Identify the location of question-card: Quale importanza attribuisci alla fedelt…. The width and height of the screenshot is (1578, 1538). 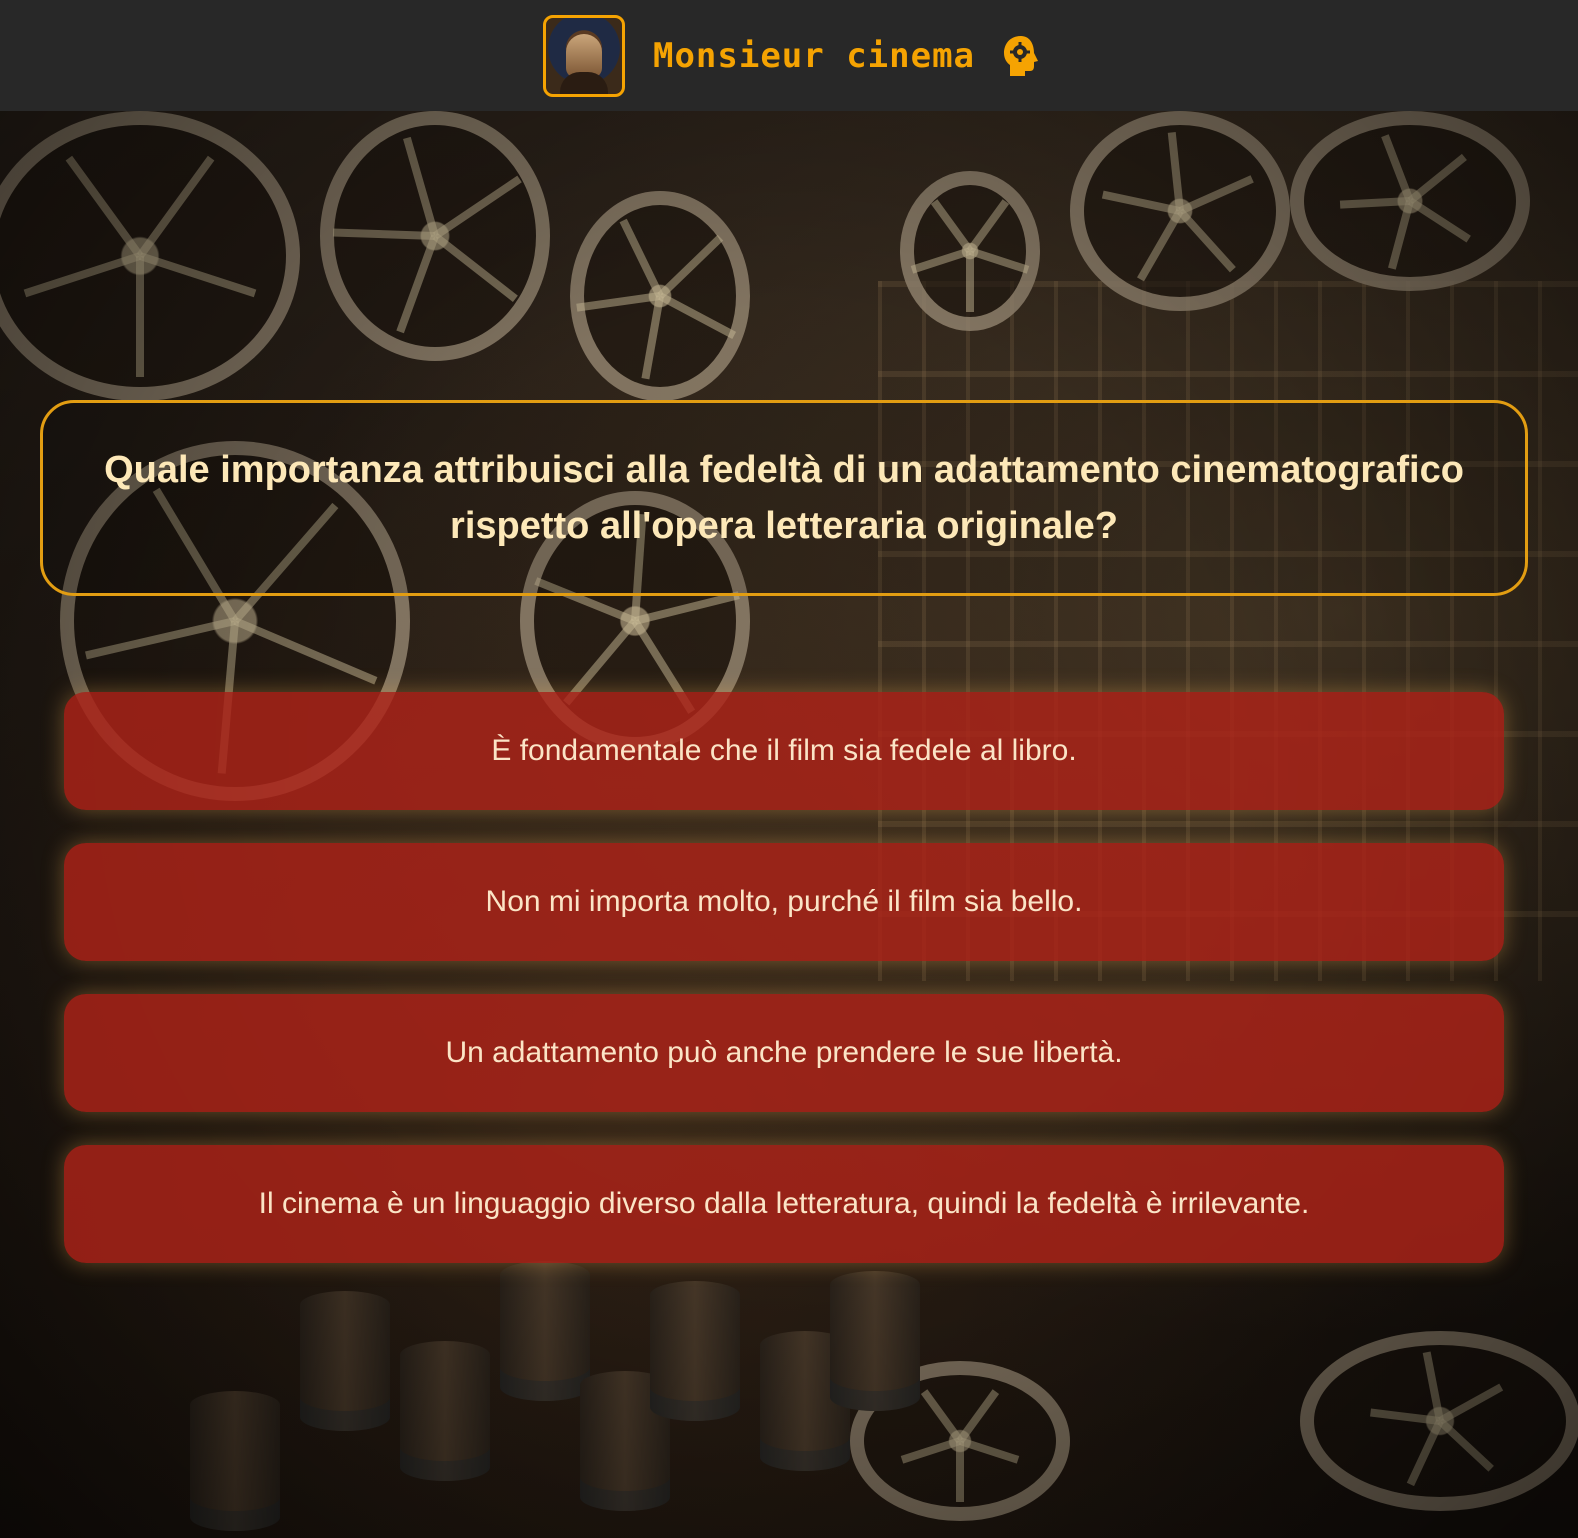
(784, 498).